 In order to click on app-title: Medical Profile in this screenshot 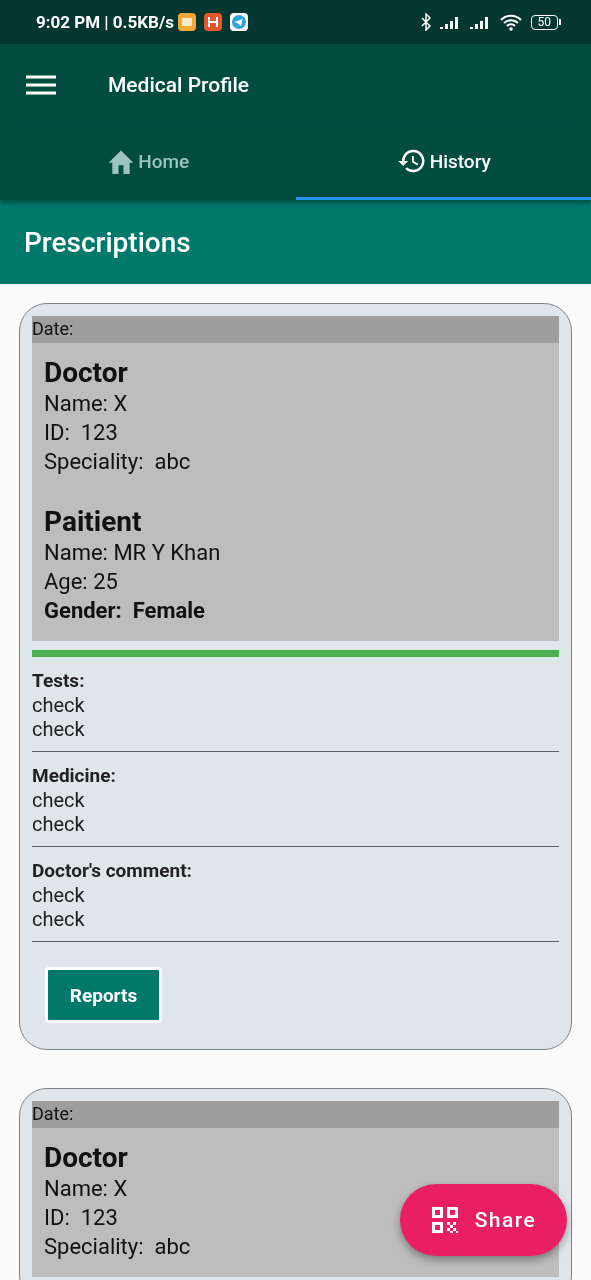, I will do `click(178, 84)`.